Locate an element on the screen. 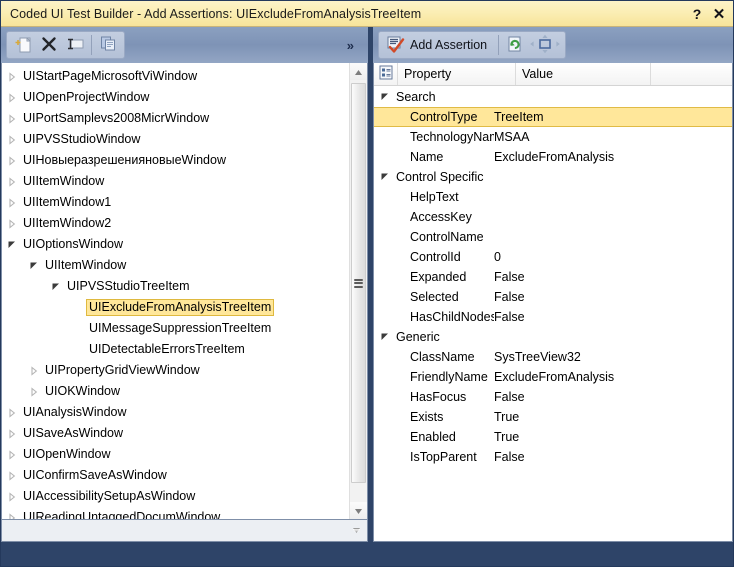 The width and height of the screenshot is (734, 567). property-value: SysTreeView32 is located at coordinates (613, 357).